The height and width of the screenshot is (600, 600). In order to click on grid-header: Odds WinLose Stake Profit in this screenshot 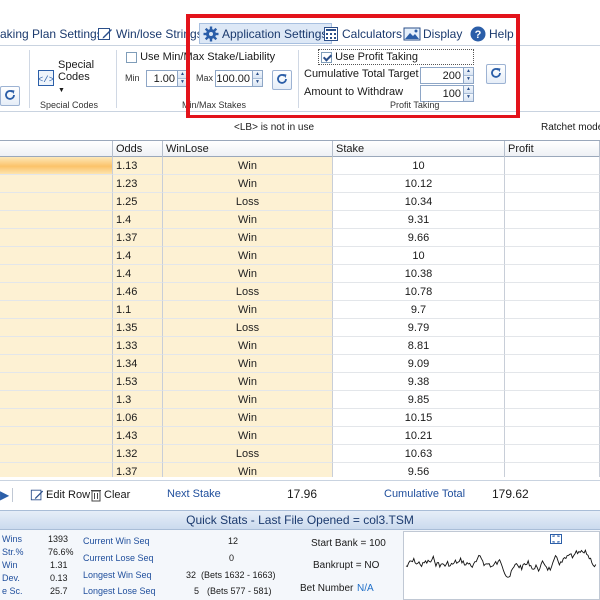, I will do `click(300, 149)`.